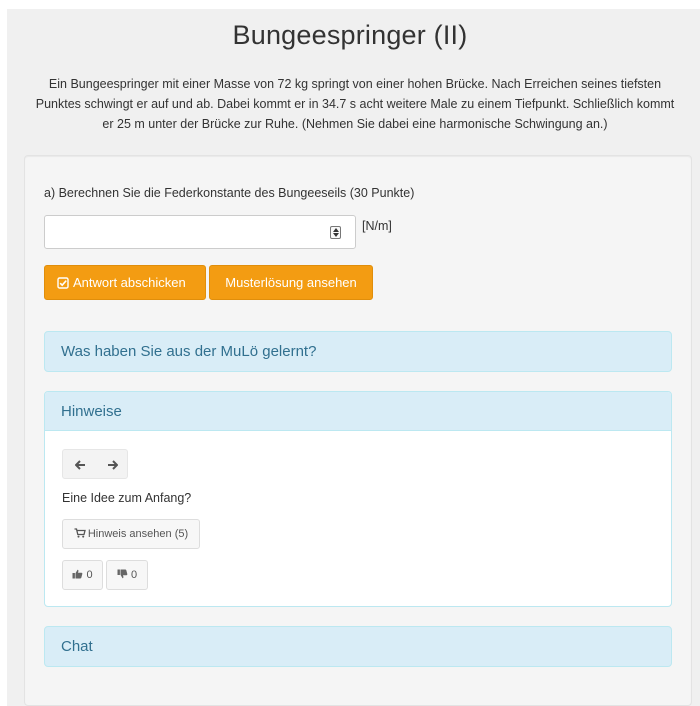 The height and width of the screenshot is (706, 700). I want to click on hint-intro-text: Eine Idee zum Anfang?, so click(127, 498).